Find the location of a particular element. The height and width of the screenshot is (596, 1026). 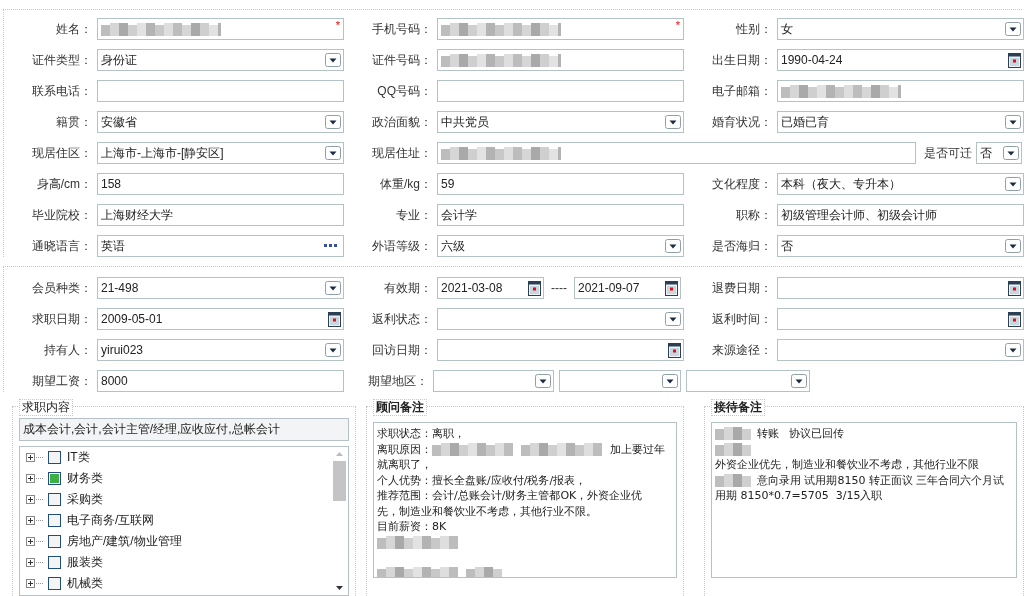

tree-item: 财务类 is located at coordinates (85, 478).